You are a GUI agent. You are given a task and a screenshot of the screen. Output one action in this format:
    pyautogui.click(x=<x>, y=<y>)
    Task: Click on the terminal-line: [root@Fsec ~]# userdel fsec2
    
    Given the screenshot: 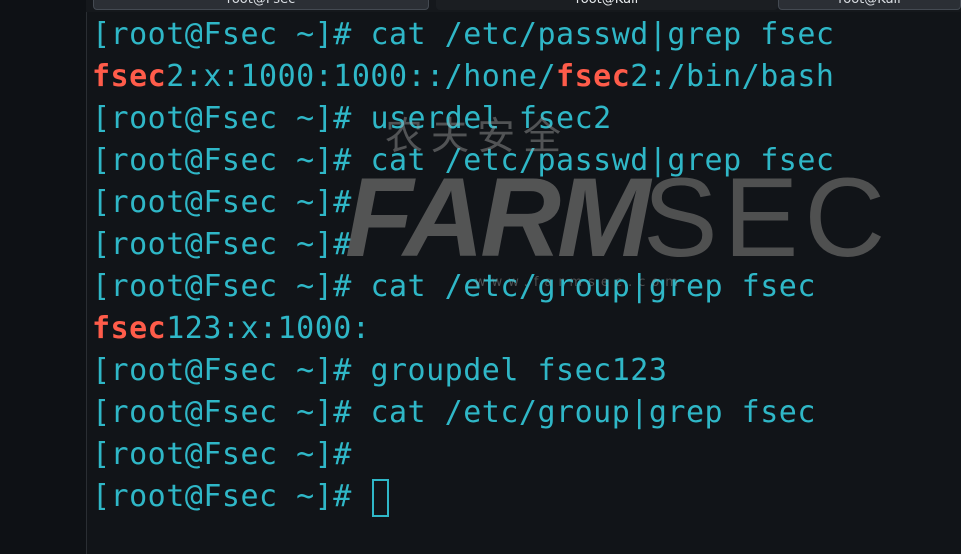 What is the action you would take?
    pyautogui.click(x=352, y=119)
    